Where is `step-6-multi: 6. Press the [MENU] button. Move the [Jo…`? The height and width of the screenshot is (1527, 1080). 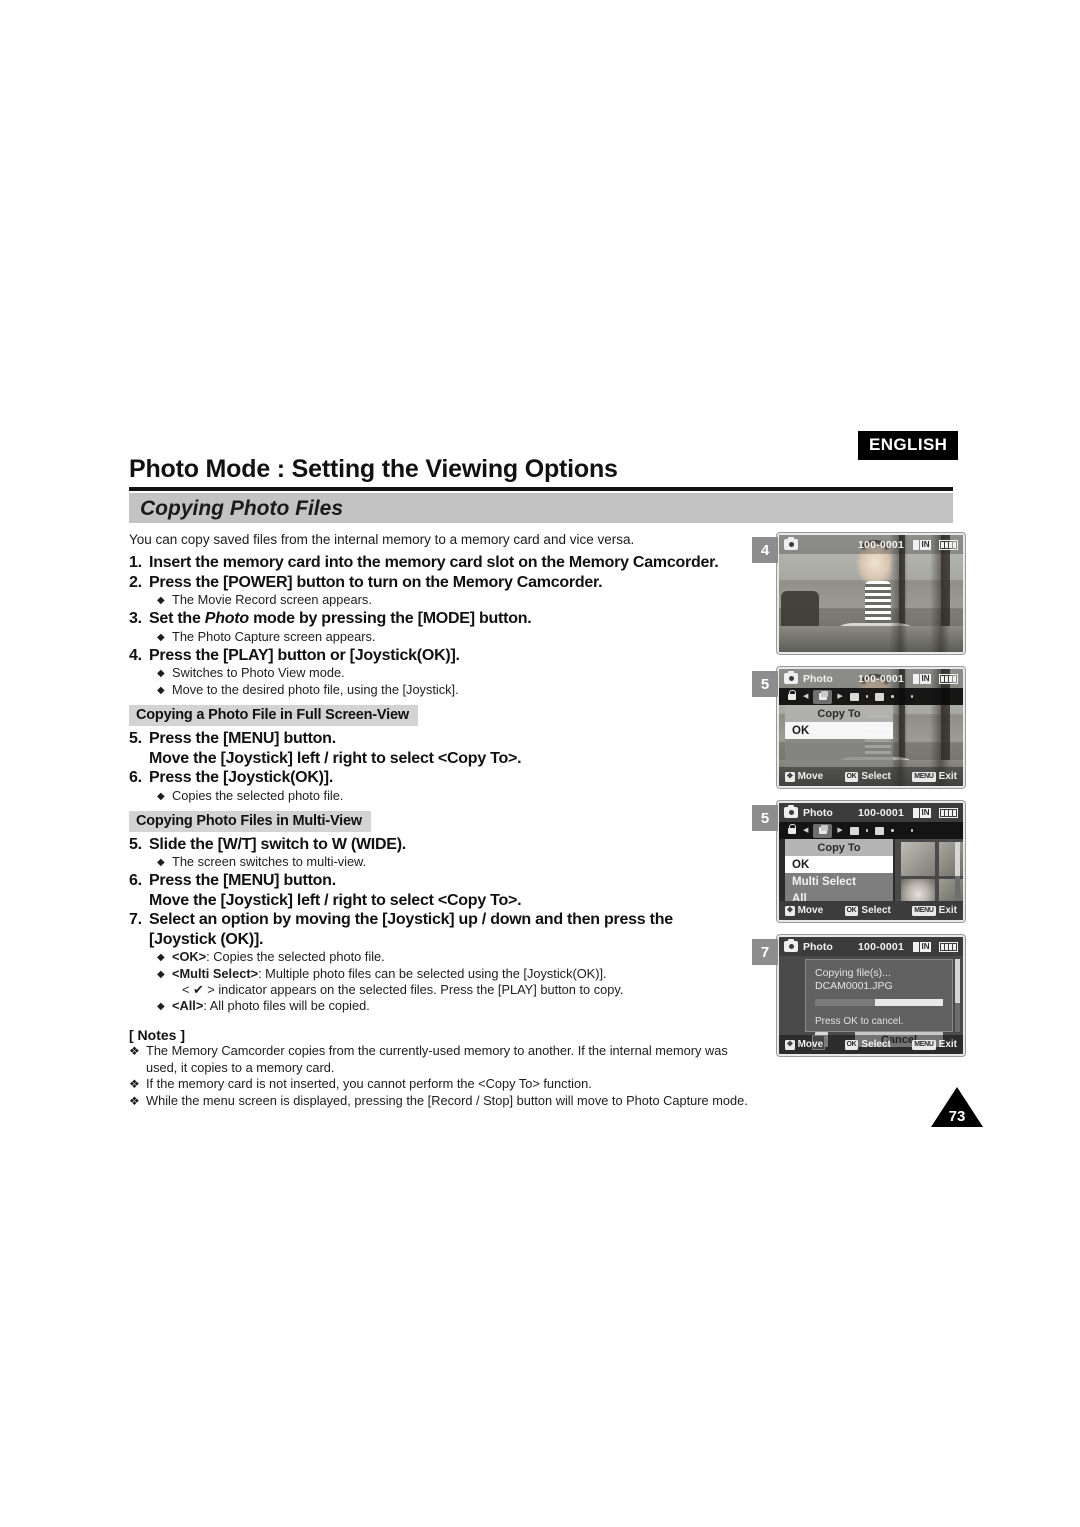 step-6-multi: 6. Press the [MENU] button. Move the [Jo… is located at coordinates (443, 890).